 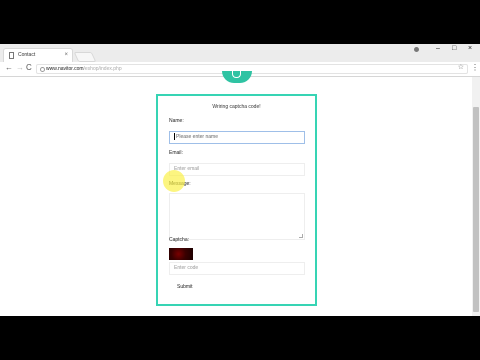 I want to click on email-label: Email:, so click(x=176, y=153).